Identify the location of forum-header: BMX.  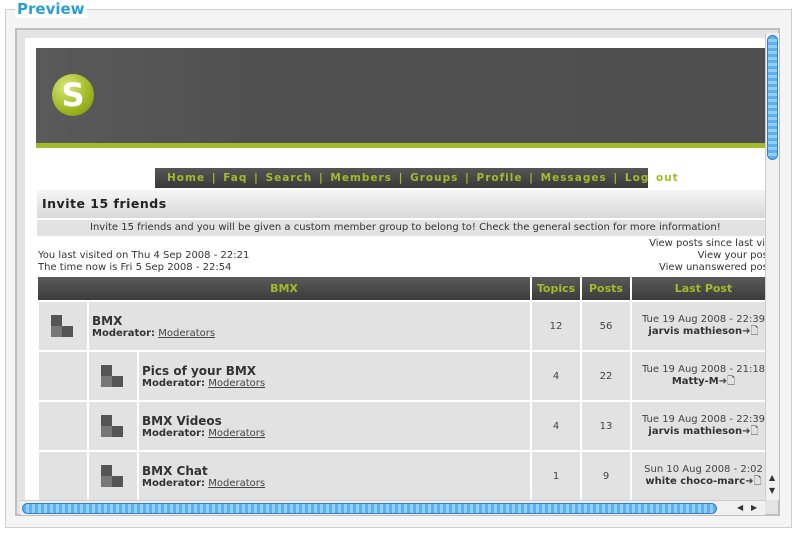
(285, 289).